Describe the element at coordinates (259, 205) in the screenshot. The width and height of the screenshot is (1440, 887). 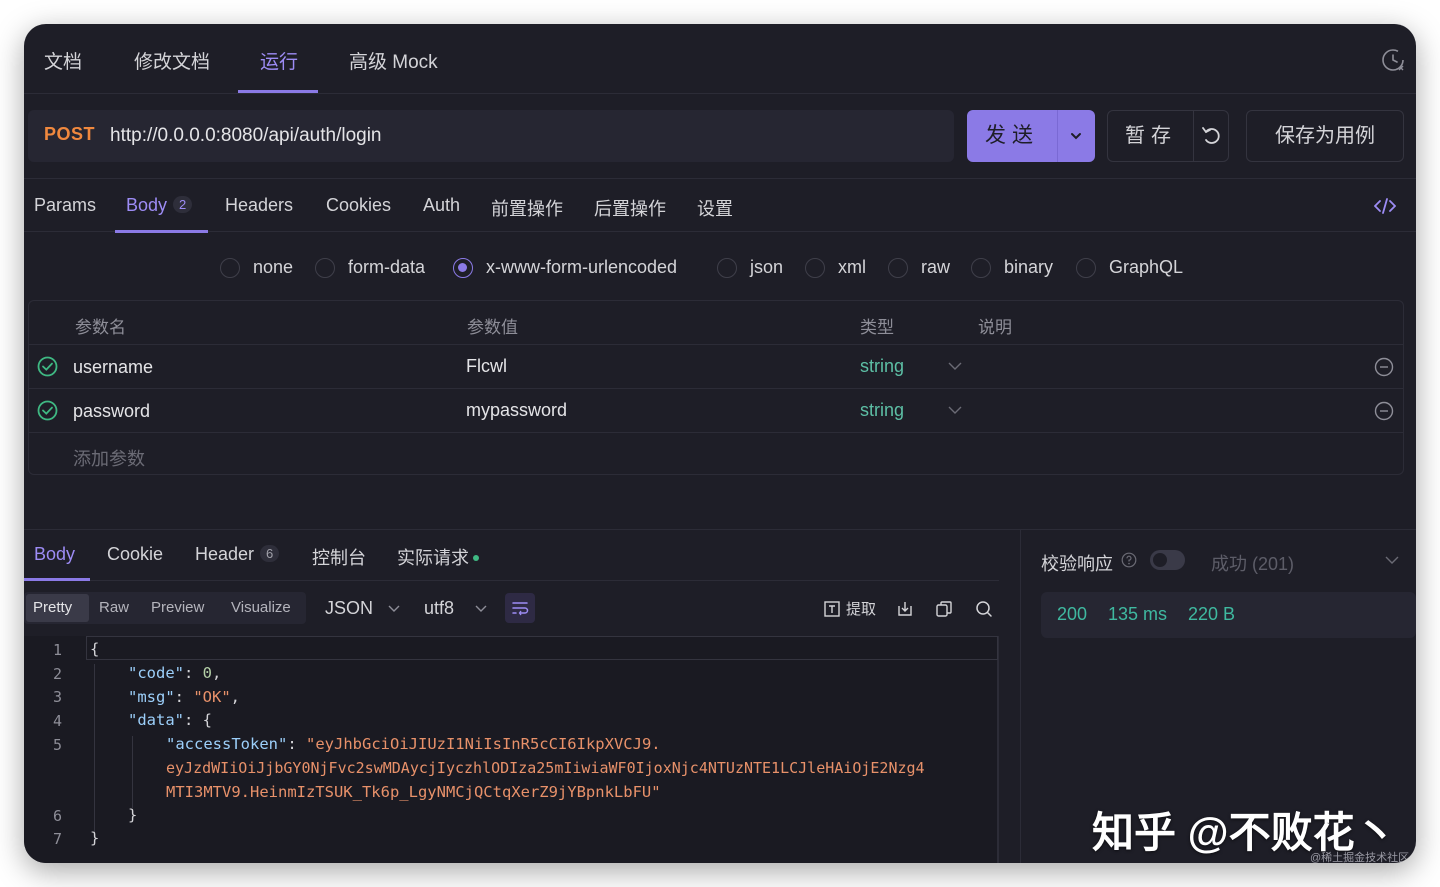
I see `tab-headers: Headers` at that location.